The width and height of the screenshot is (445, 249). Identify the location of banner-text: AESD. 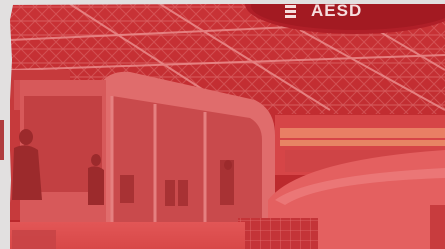
(337, 10).